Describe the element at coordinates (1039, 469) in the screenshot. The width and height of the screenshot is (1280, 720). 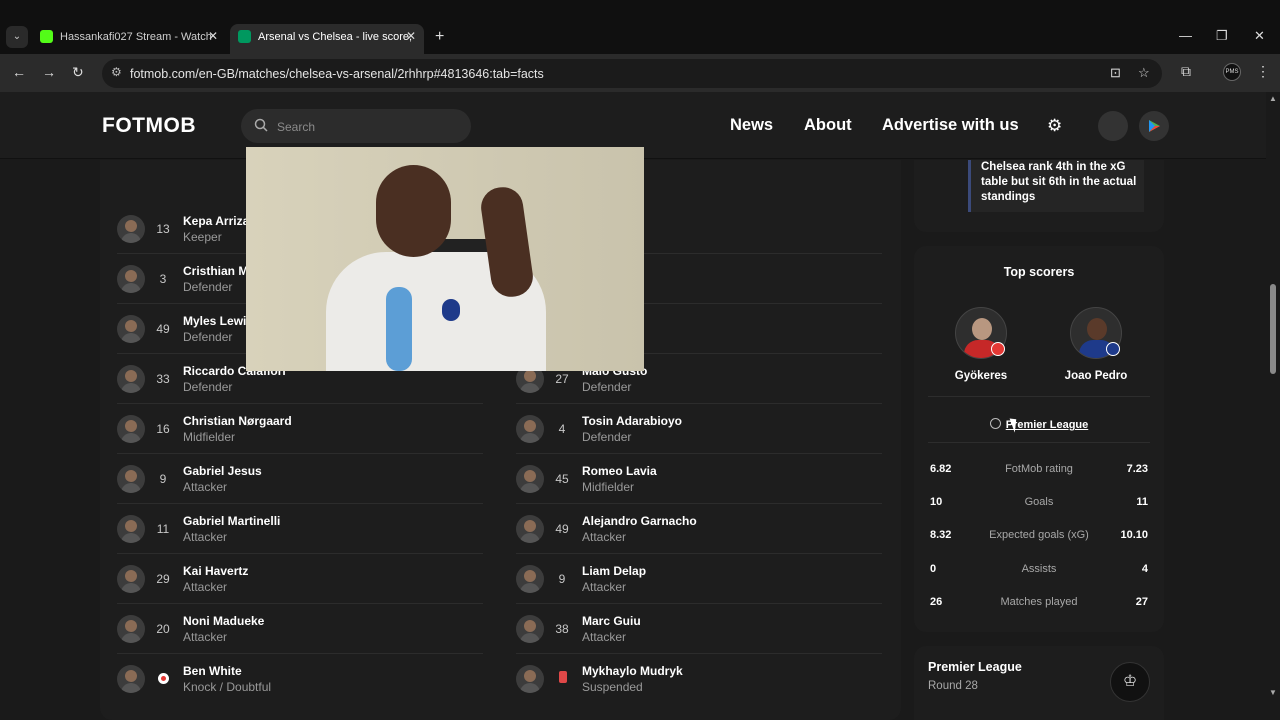
I see `stat-row-rating: 6.82 FotMob rating 7.23` at that location.